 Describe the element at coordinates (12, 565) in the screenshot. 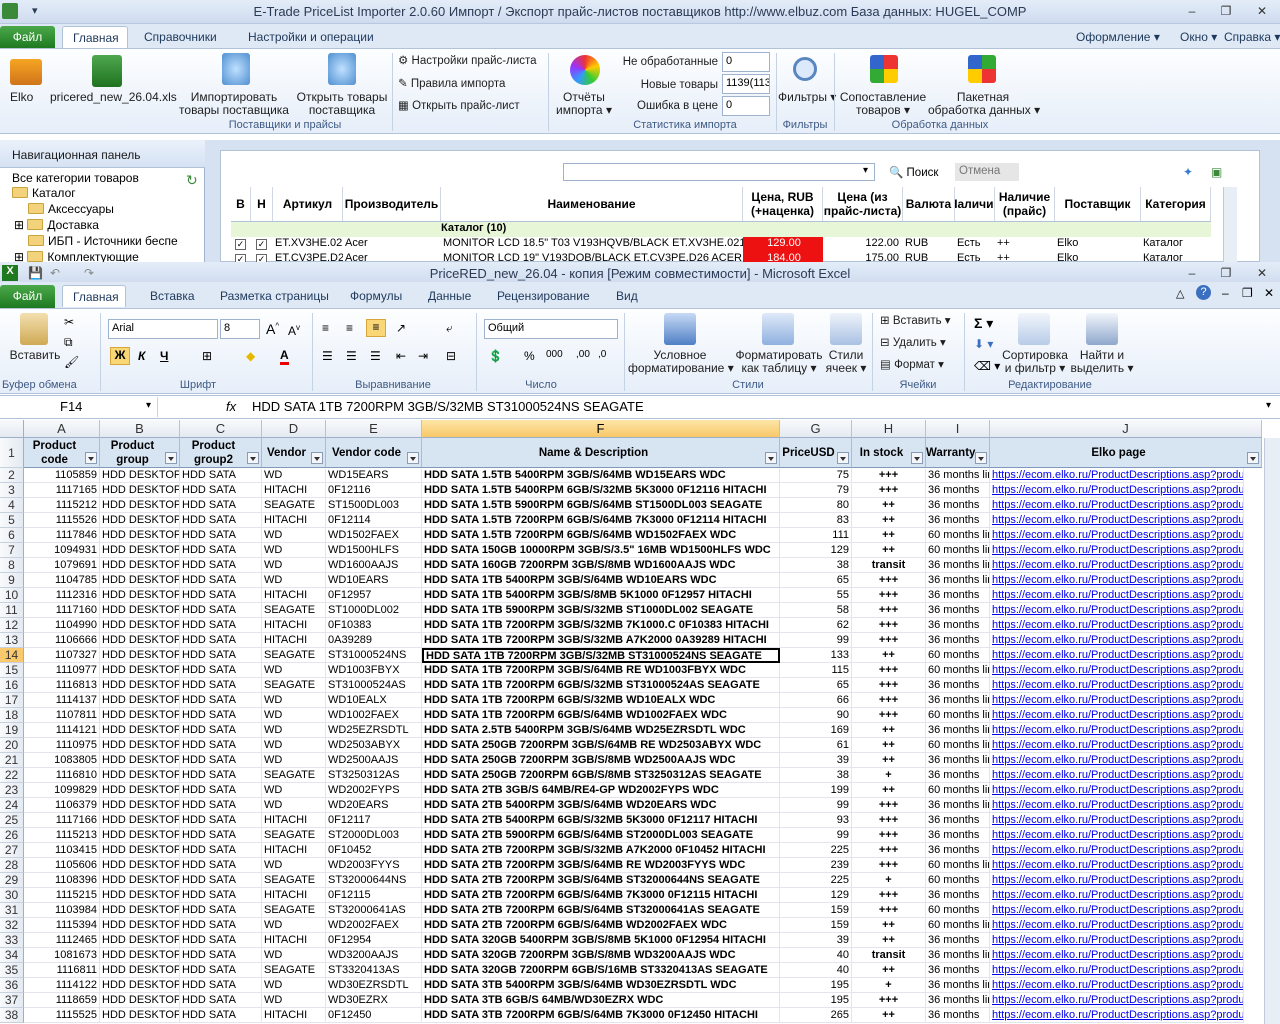

I see `row-header: 8` at that location.